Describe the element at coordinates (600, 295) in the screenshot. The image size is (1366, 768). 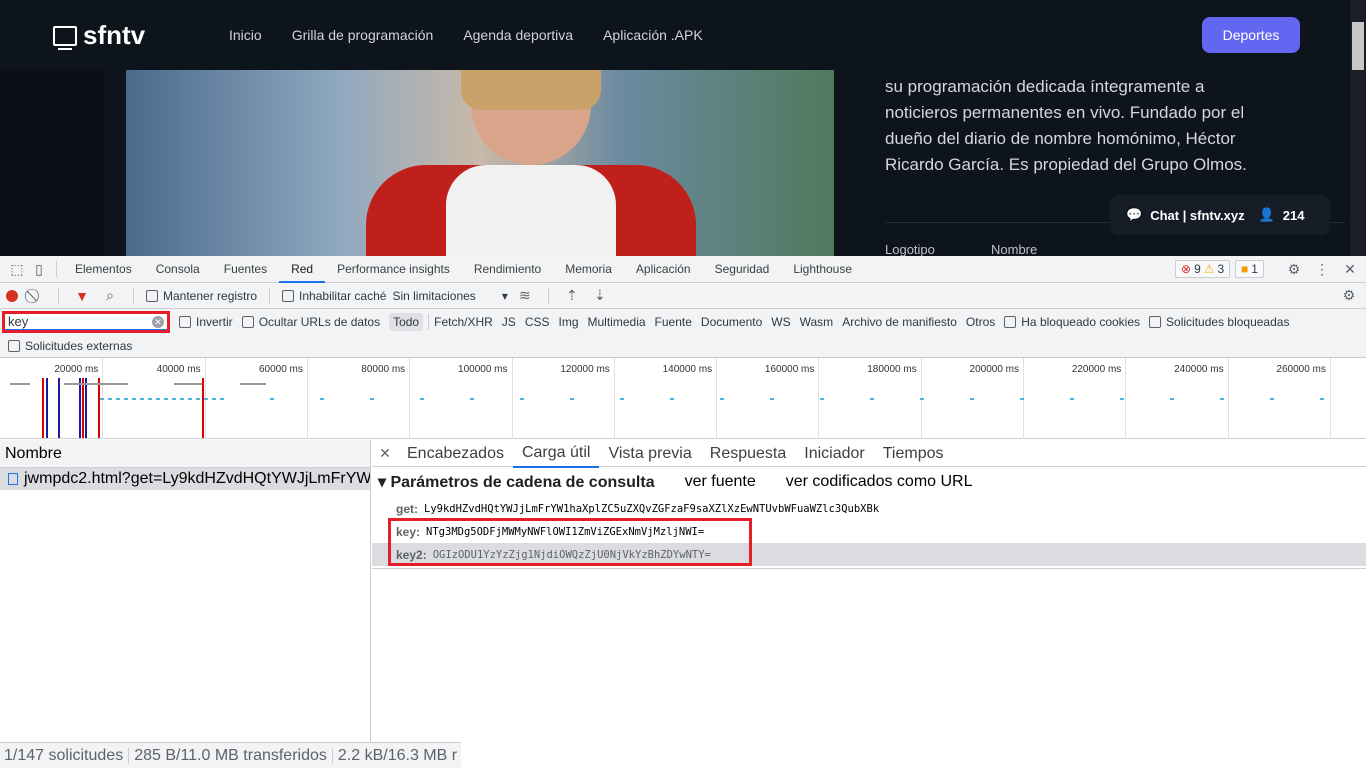
I see `export-icon: ⇣` at that location.